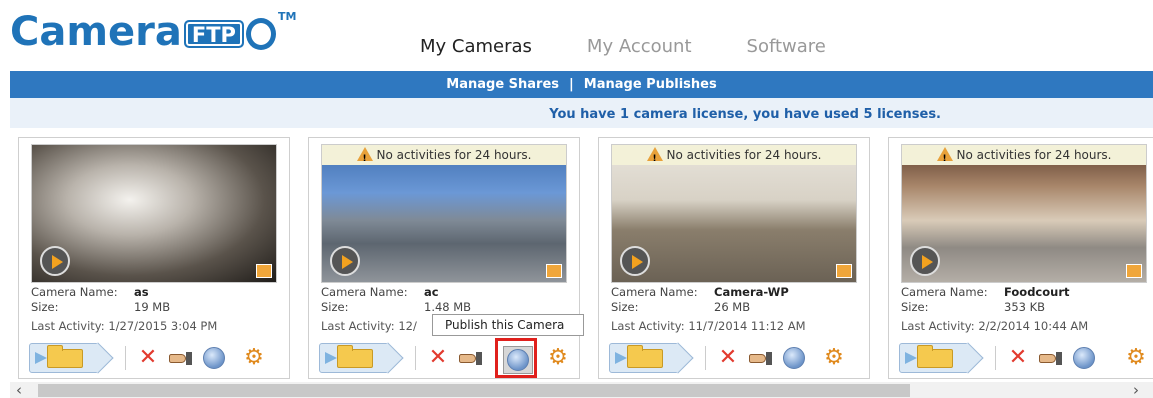  I want to click on camera-name-value: ac, so click(431, 292).